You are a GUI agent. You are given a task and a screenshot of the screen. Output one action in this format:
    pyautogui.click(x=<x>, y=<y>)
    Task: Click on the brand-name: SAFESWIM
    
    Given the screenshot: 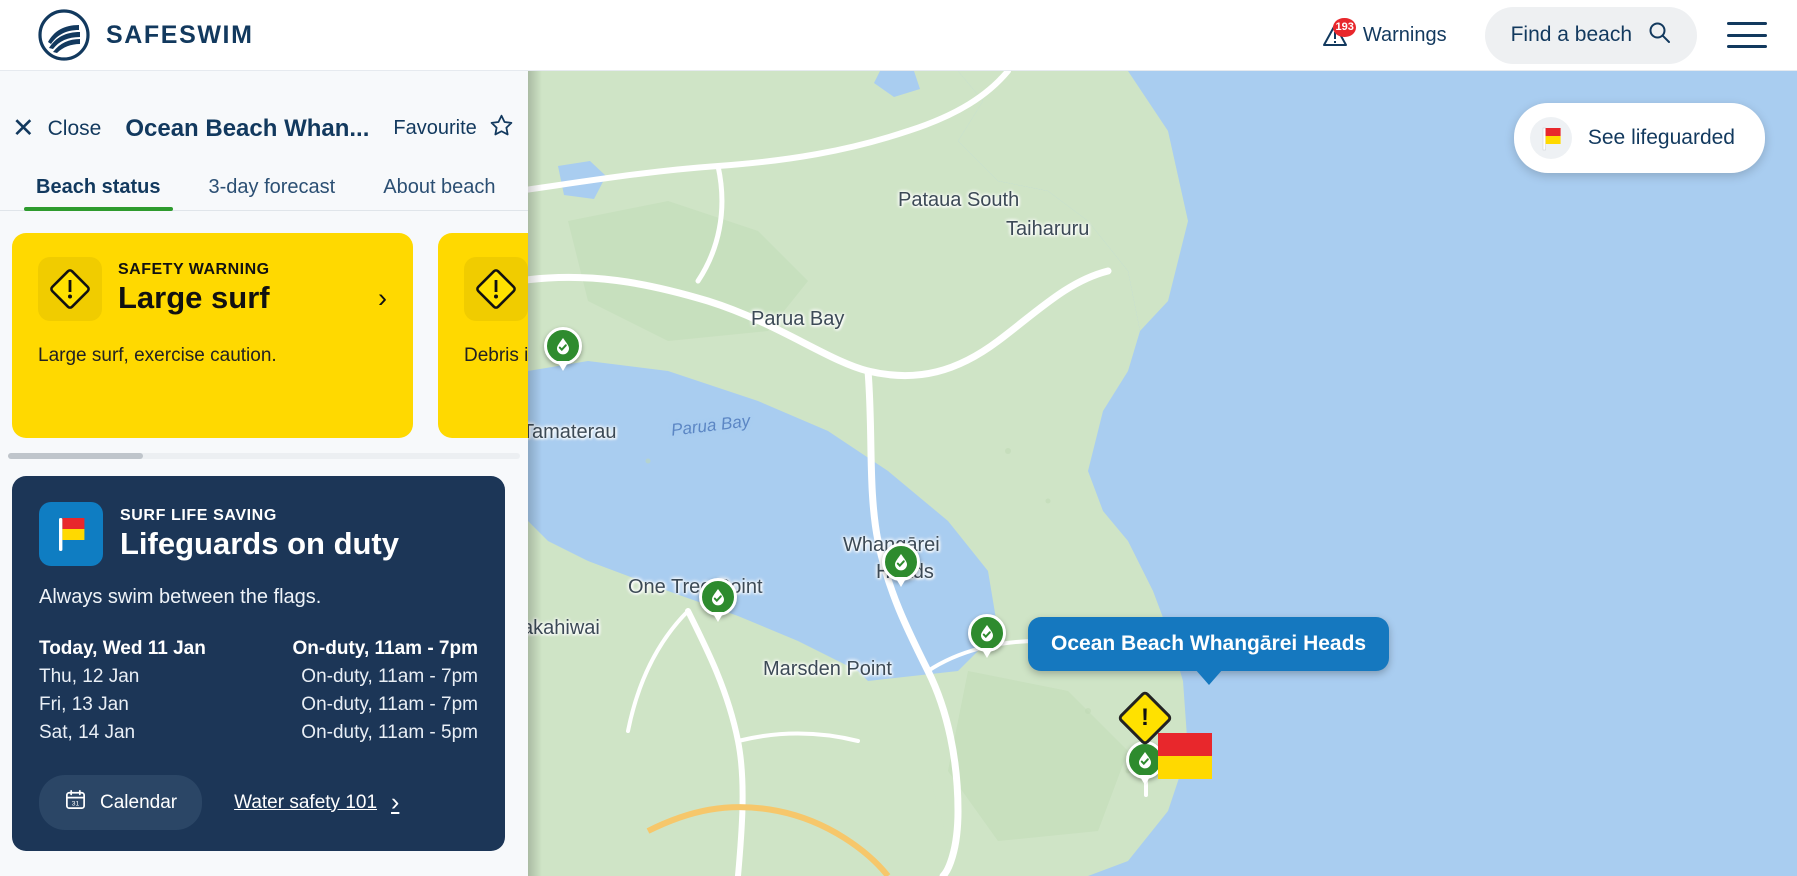 What is the action you would take?
    pyautogui.click(x=180, y=34)
    